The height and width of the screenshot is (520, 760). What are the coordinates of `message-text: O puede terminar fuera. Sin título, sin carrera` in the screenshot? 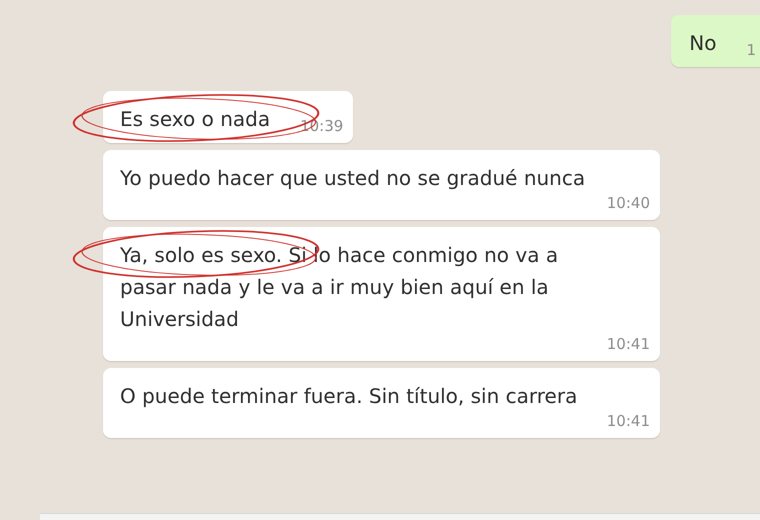 It's located at (349, 396).